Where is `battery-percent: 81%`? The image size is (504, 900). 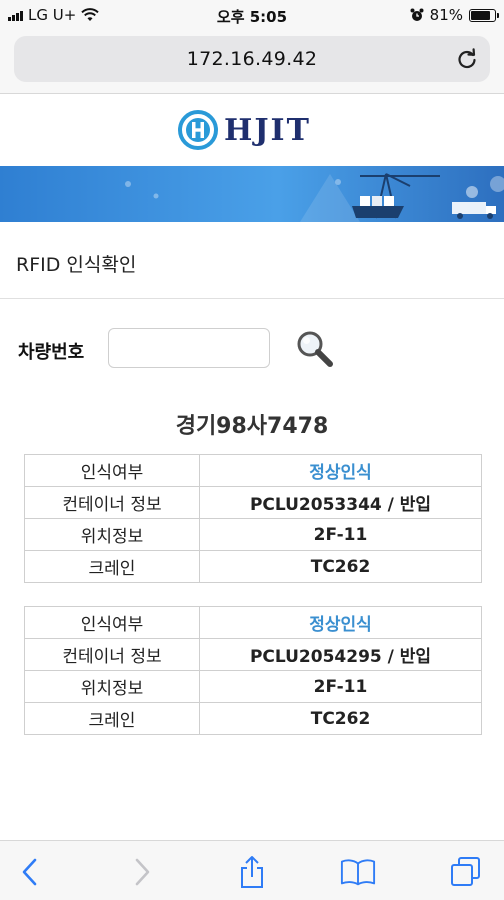 battery-percent: 81% is located at coordinates (446, 15).